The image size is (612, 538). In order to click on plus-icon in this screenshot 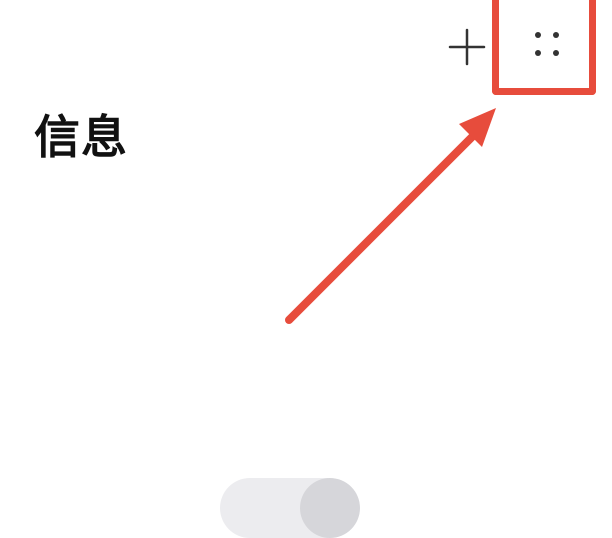, I will do `click(467, 47)`.